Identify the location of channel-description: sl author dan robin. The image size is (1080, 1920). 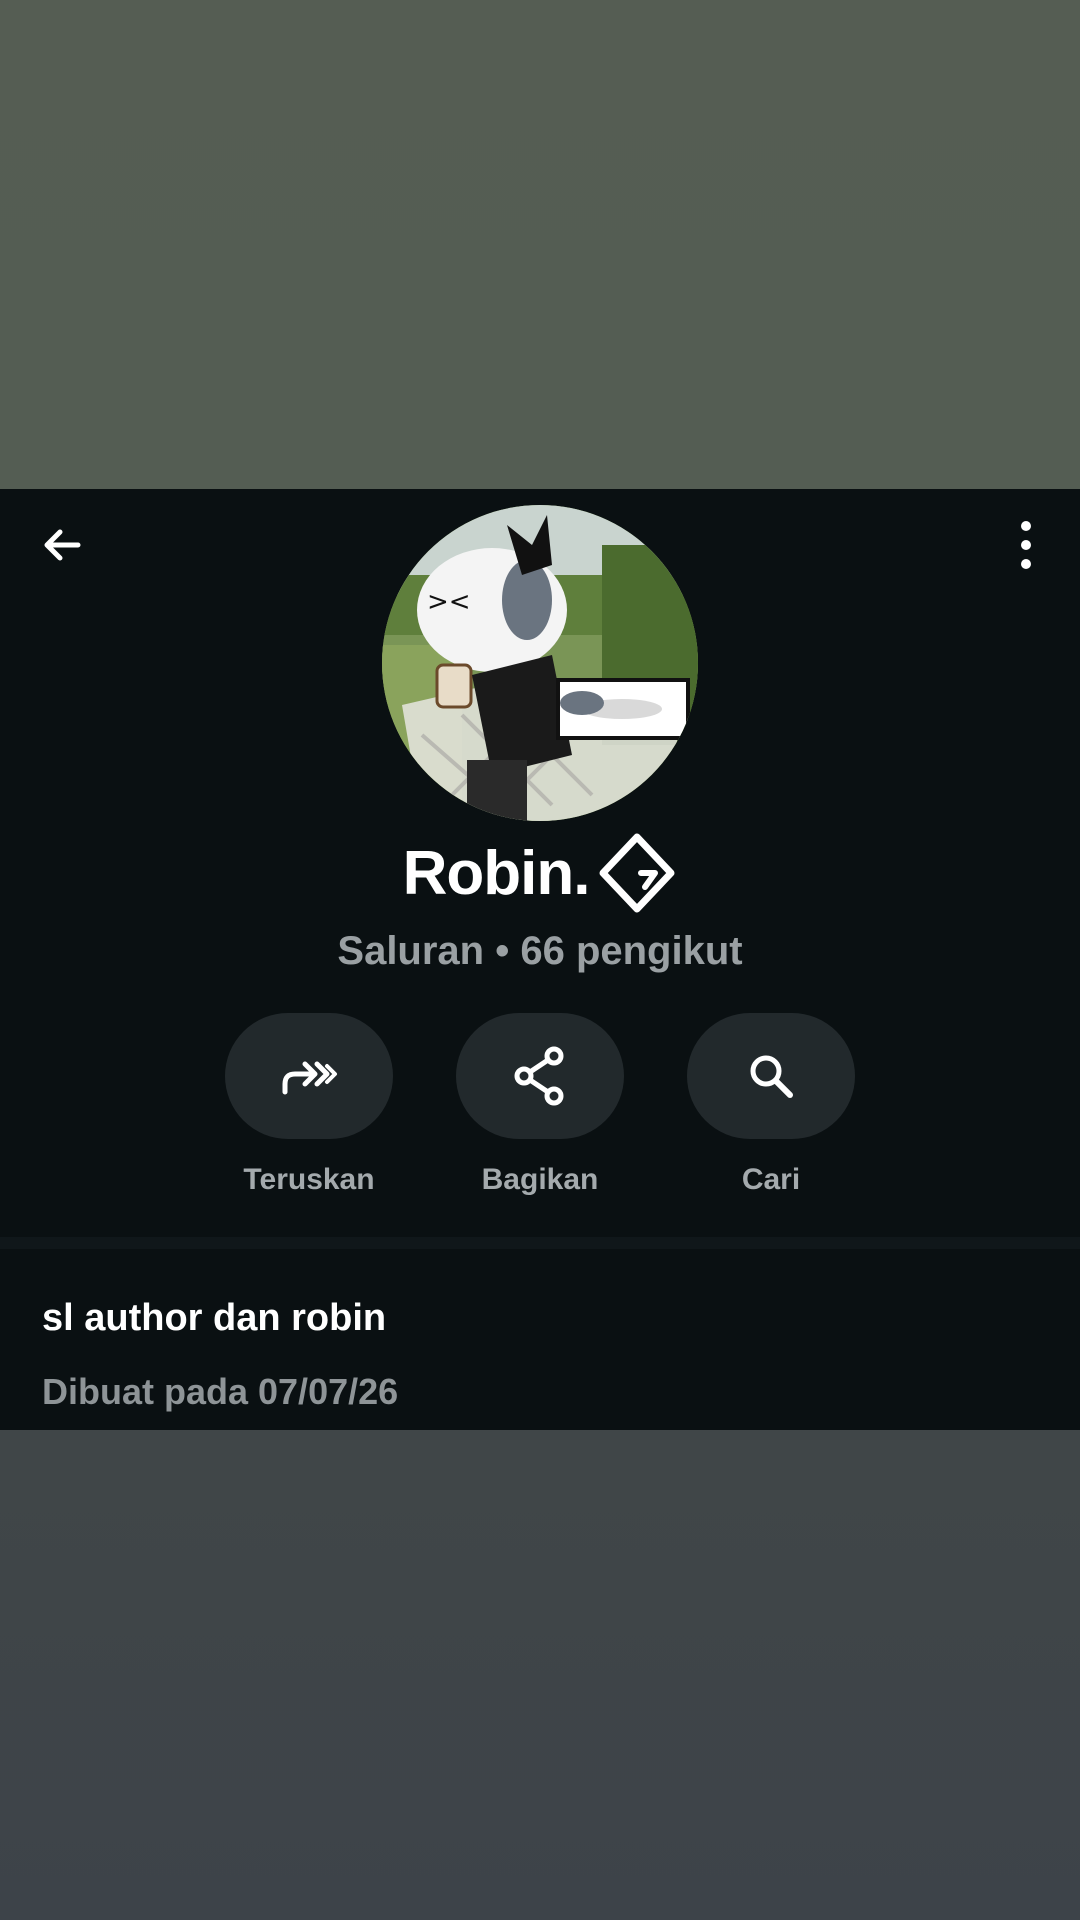
(214, 1318).